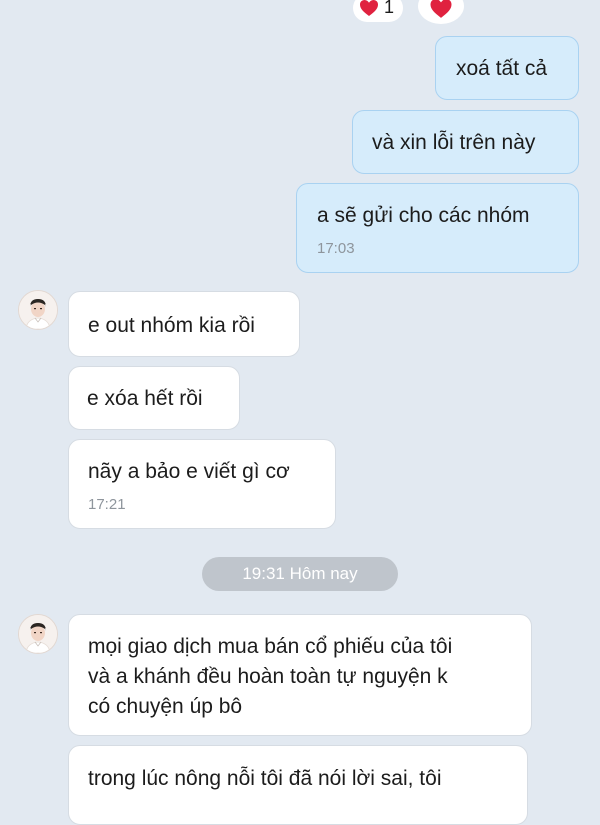 The width and height of the screenshot is (600, 825). I want to click on outgoing-message: xoá tất cả, so click(507, 68).